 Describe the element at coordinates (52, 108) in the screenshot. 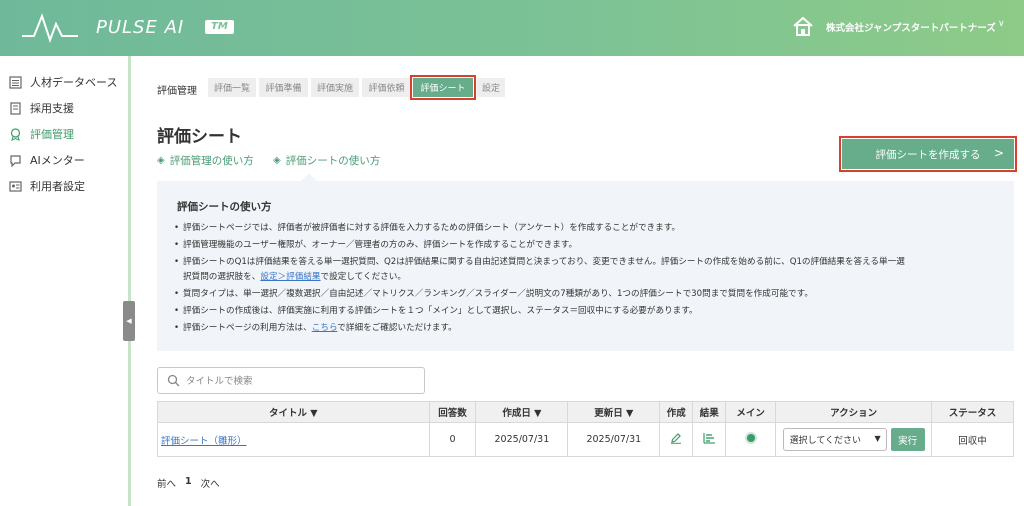

I see `sidebar-item-label: 採用支援` at that location.